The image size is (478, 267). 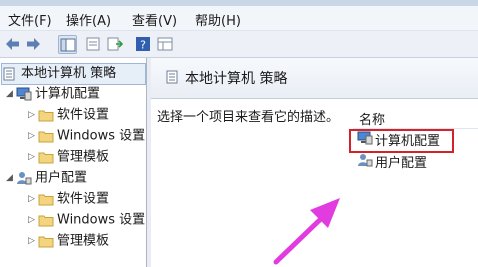 I want to click on export-icon, so click(x=115, y=44).